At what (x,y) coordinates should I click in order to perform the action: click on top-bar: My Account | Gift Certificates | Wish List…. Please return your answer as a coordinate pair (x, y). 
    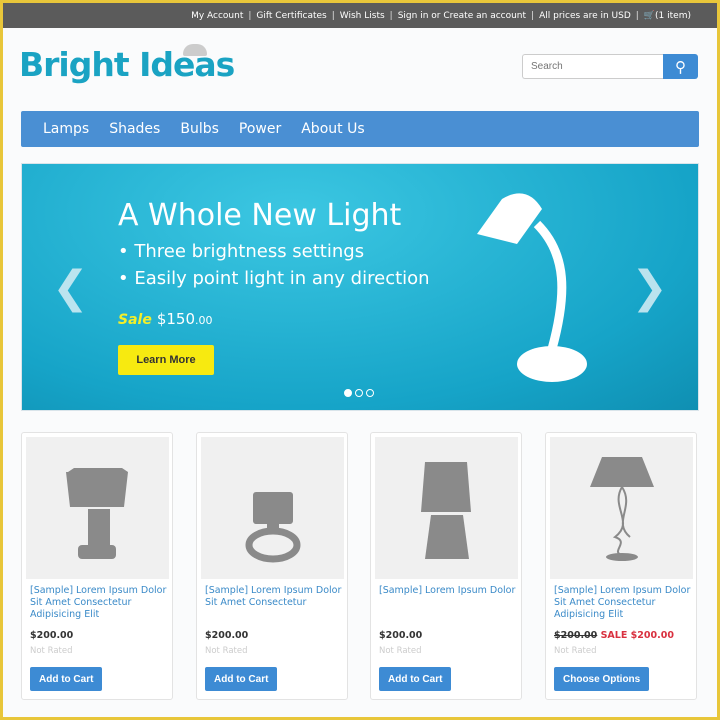
    Looking at the image, I should click on (360, 15).